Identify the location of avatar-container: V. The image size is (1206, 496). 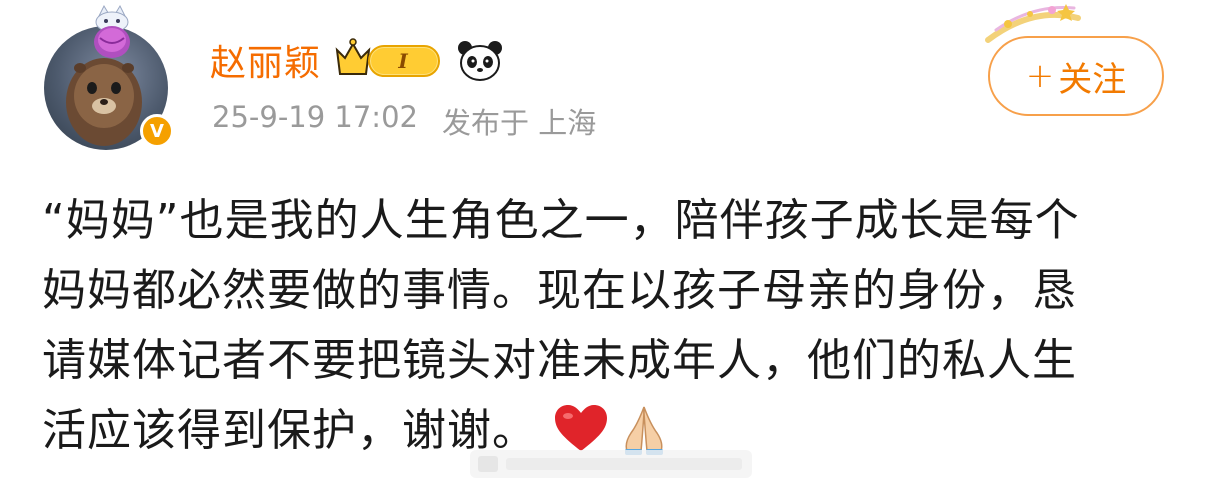
(109, 77).